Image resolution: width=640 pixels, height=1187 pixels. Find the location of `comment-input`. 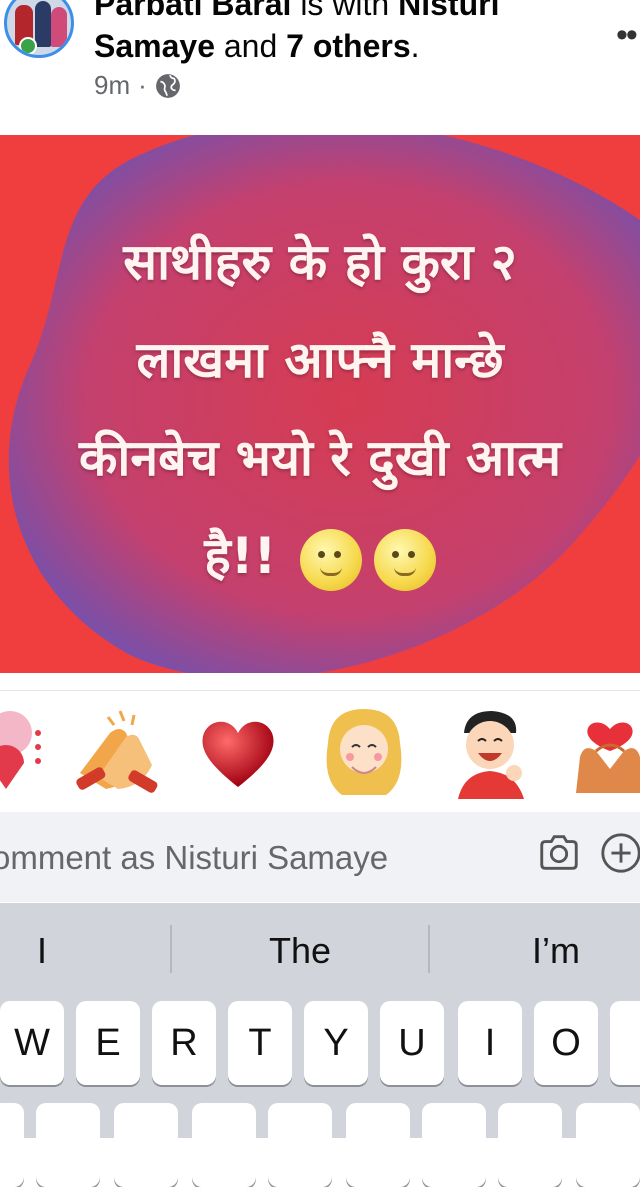

comment-input is located at coordinates (256, 858).